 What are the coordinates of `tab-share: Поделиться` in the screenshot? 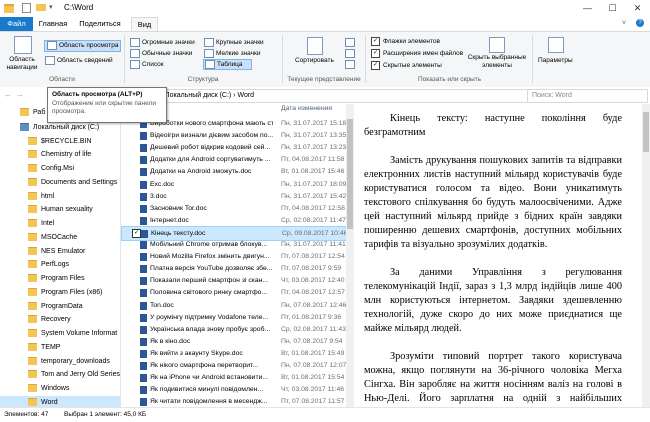 It's located at (100, 24).